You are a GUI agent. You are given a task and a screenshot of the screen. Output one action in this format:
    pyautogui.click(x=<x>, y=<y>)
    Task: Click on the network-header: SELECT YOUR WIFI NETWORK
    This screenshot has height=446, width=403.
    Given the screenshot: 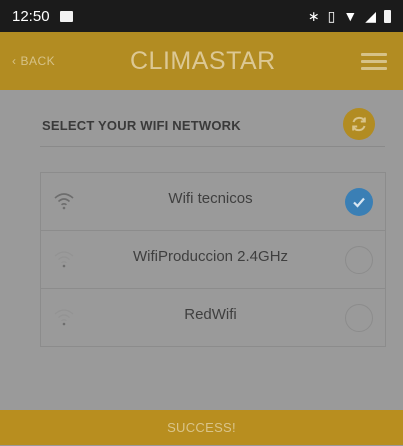 What is the action you would take?
    pyautogui.click(x=212, y=125)
    